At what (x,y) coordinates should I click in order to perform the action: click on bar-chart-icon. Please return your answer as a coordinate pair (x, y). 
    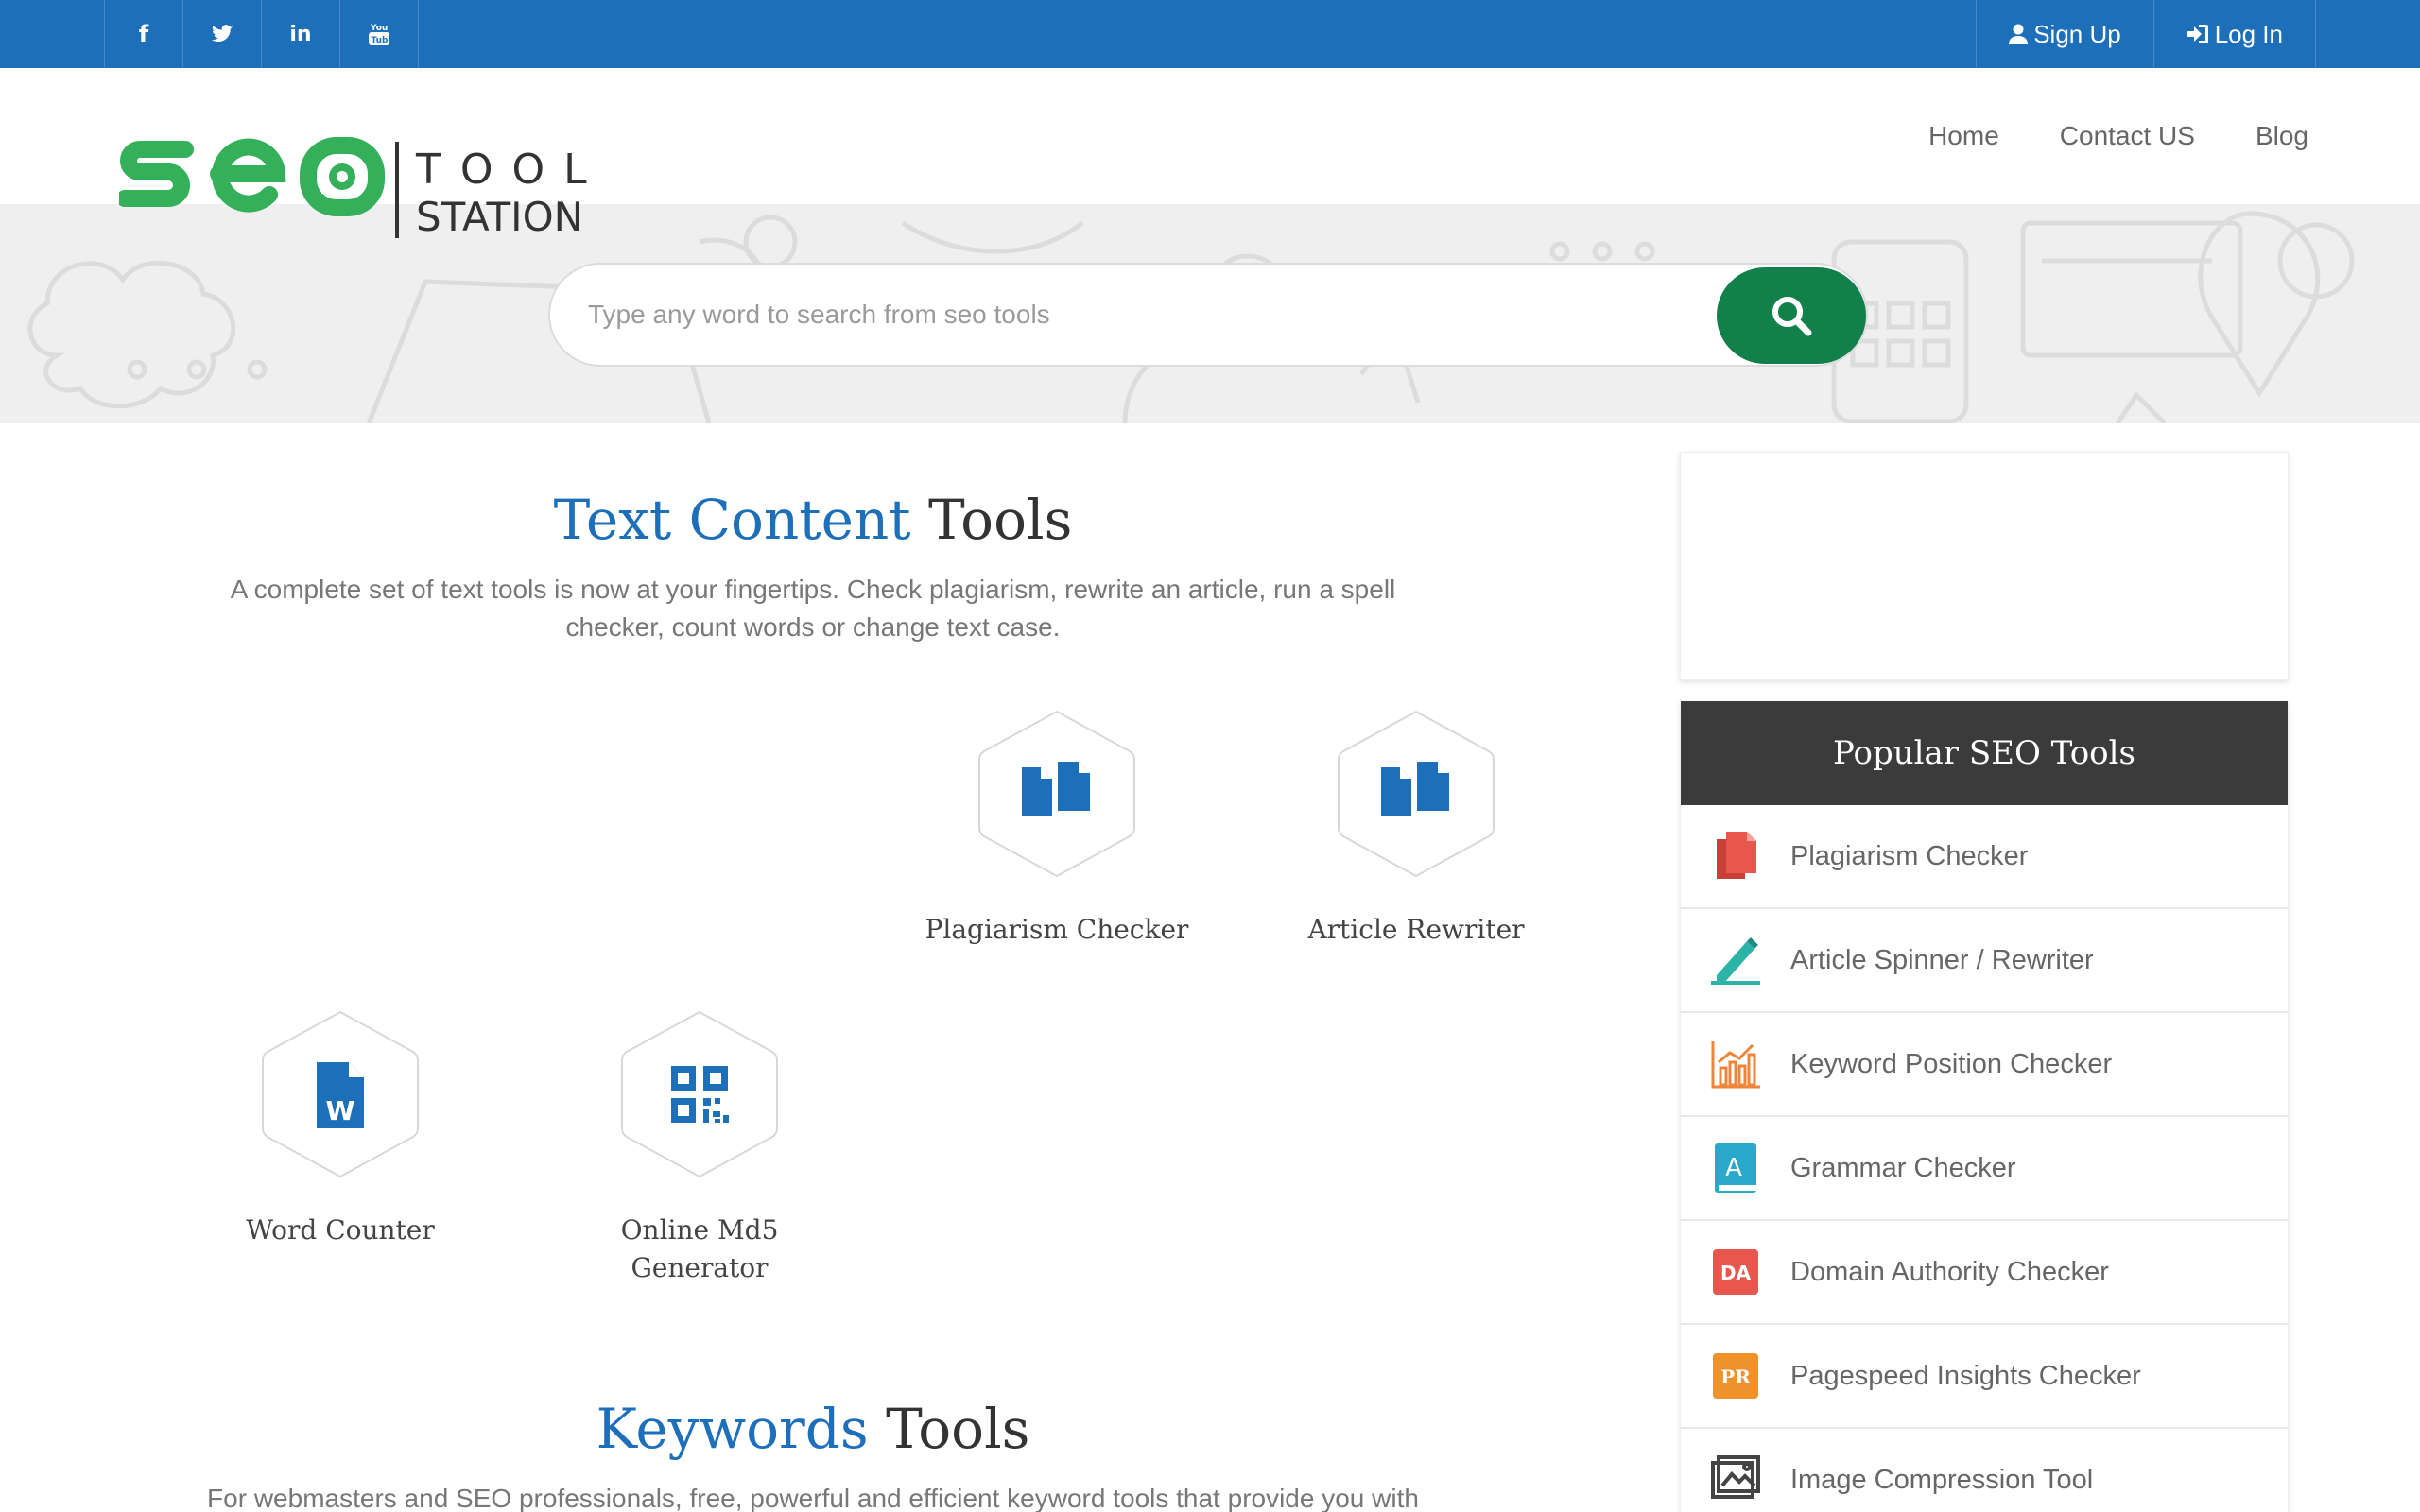
    Looking at the image, I should click on (1736, 1064).